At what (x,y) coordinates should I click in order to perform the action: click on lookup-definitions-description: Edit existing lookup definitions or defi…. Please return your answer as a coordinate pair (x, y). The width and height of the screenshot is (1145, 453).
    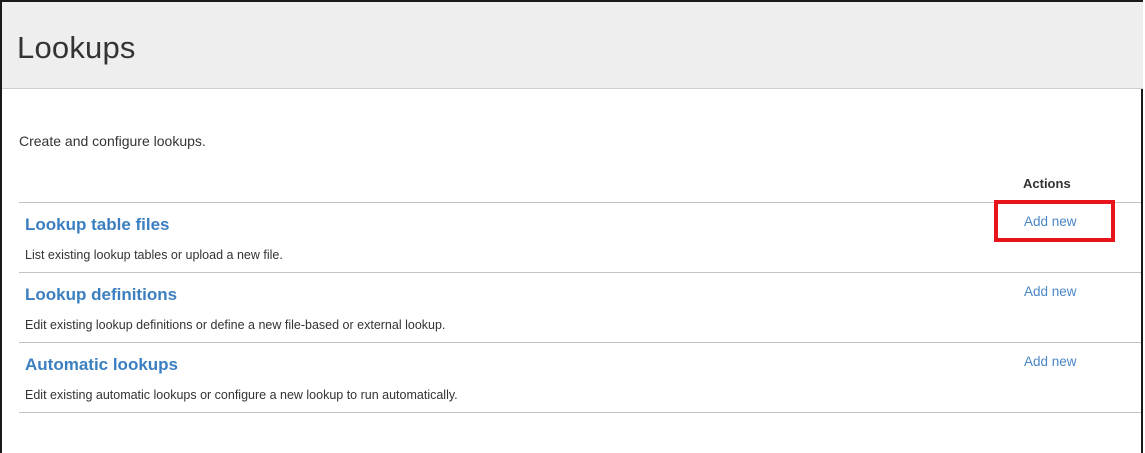
    Looking at the image, I should click on (235, 325).